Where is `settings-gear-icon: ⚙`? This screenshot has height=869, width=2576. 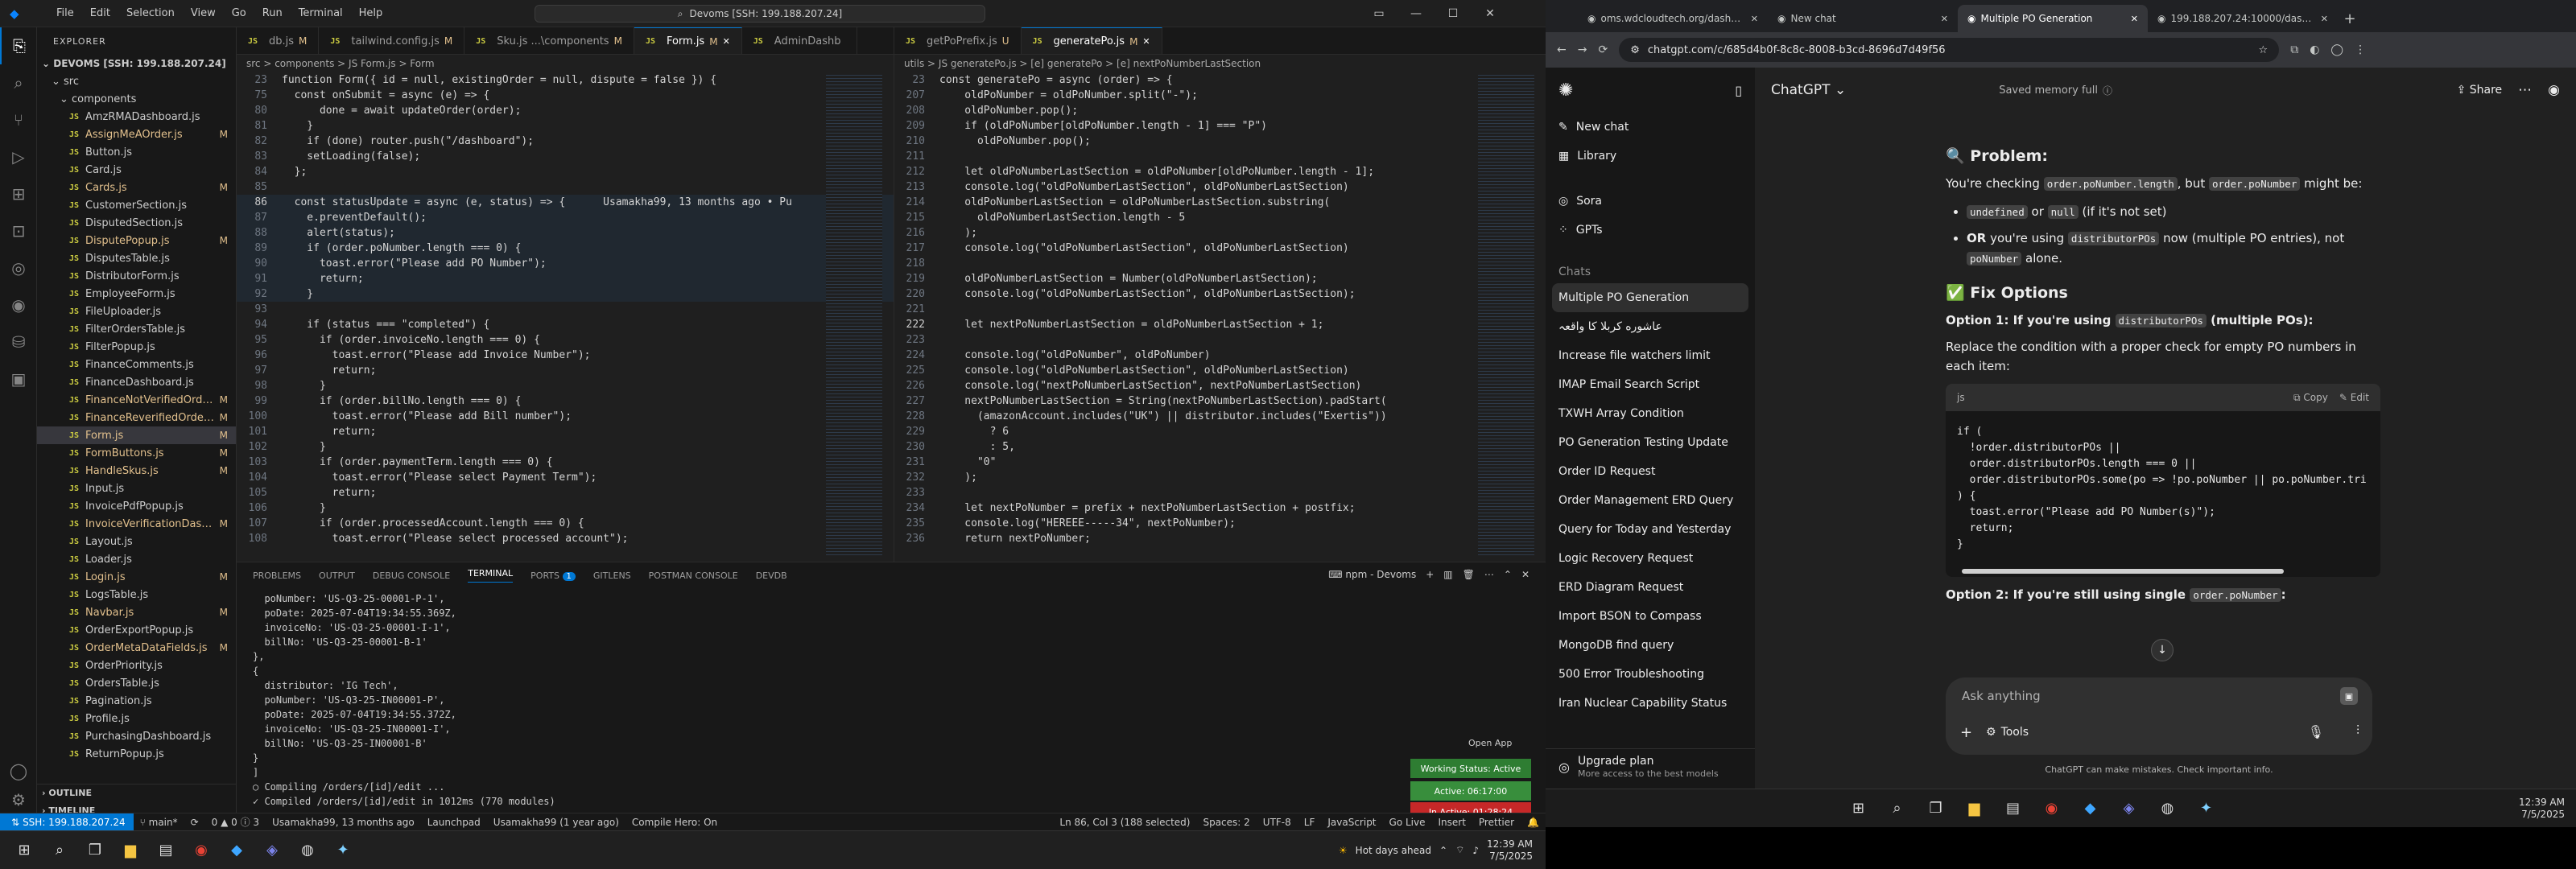 settings-gear-icon: ⚙ is located at coordinates (18, 799).